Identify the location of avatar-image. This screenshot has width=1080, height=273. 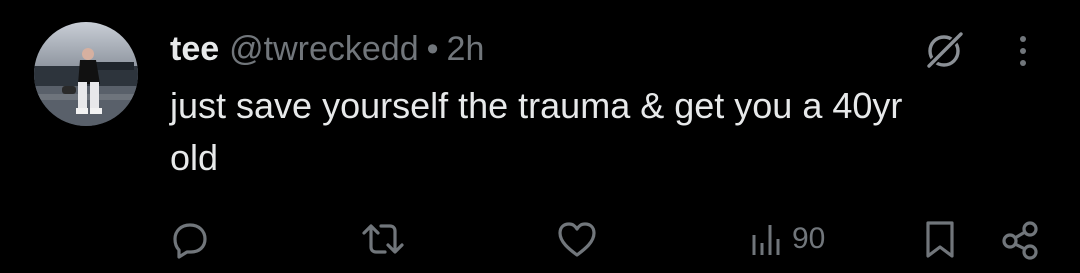
(86, 74).